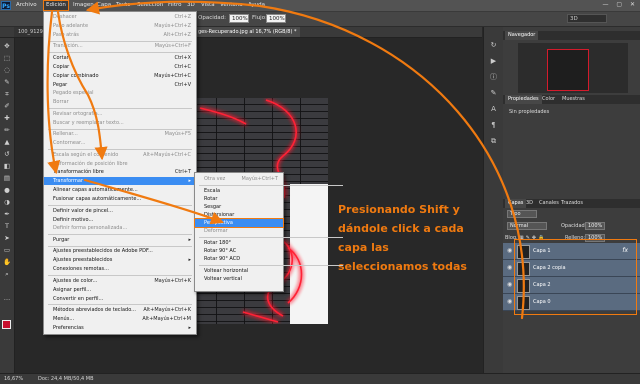  Describe the element at coordinates (620, 4) in the screenshot. I see `window-controls: — ▢ ✕` at that location.